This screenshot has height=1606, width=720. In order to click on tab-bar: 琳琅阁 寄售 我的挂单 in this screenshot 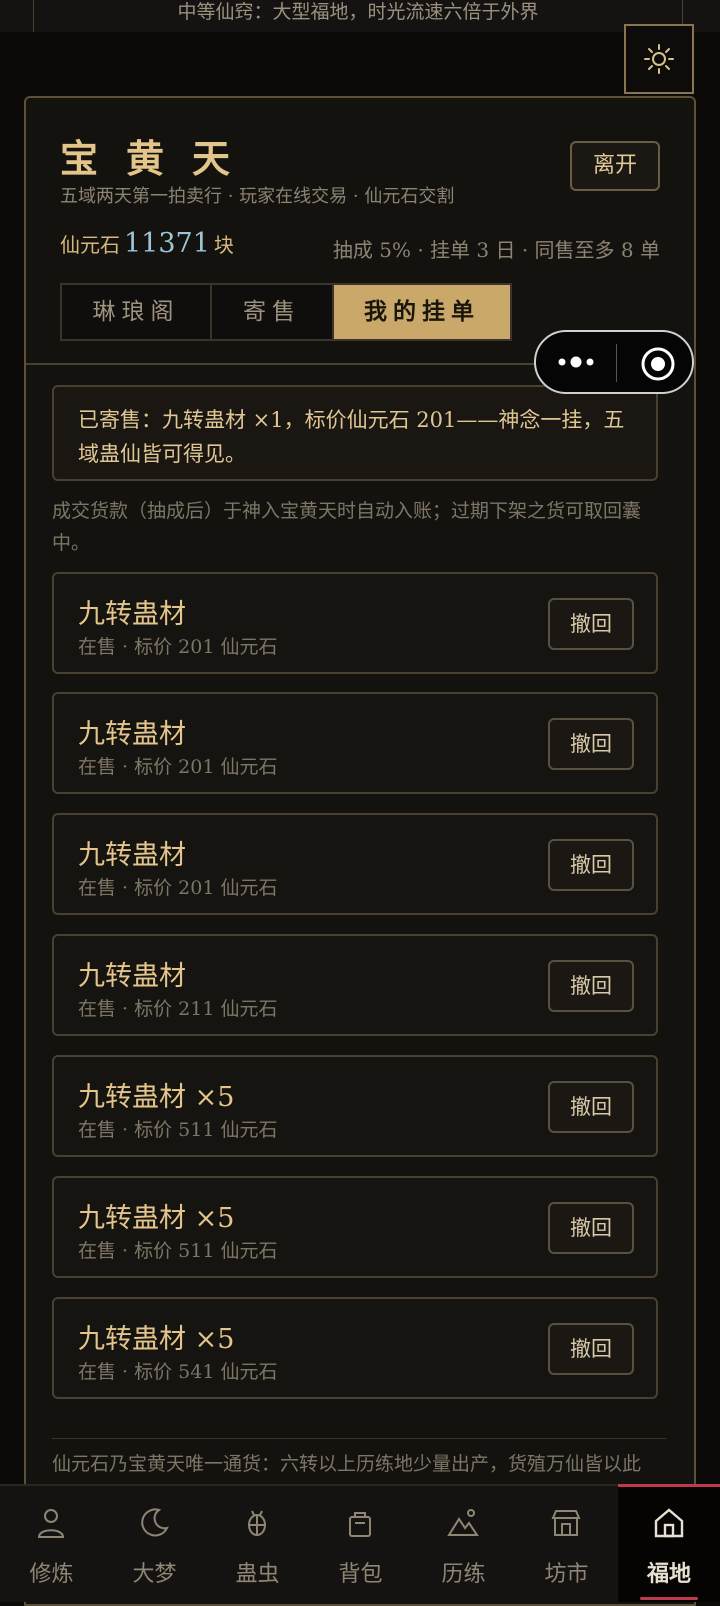, I will do `click(286, 312)`.